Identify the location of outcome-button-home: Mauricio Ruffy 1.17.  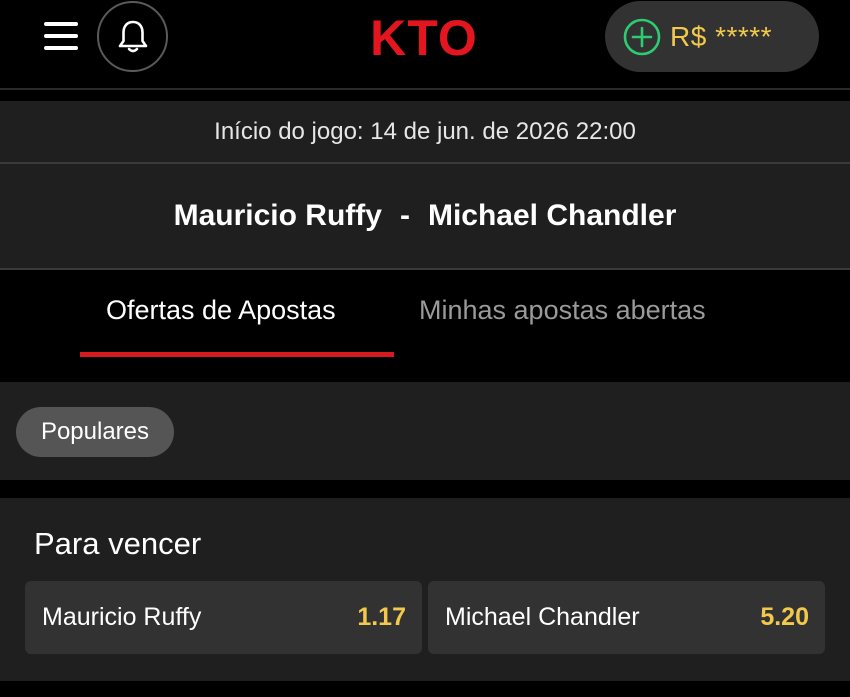
(223, 617).